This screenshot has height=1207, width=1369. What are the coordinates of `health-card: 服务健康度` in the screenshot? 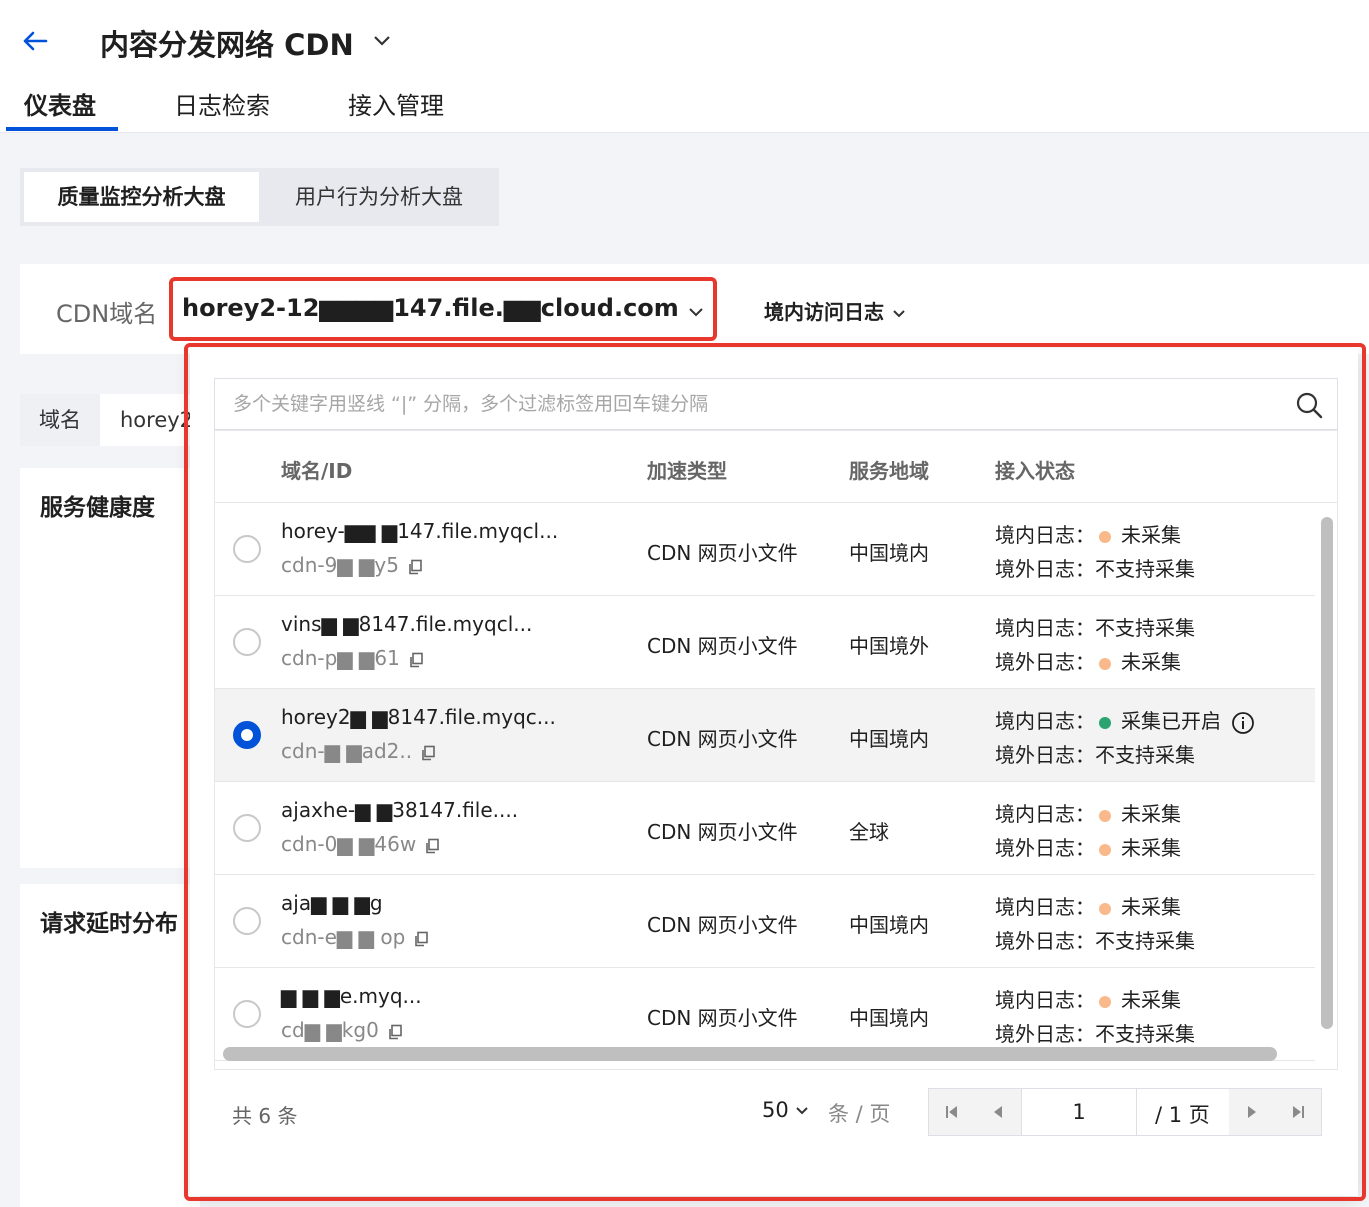 It's located at (110, 668).